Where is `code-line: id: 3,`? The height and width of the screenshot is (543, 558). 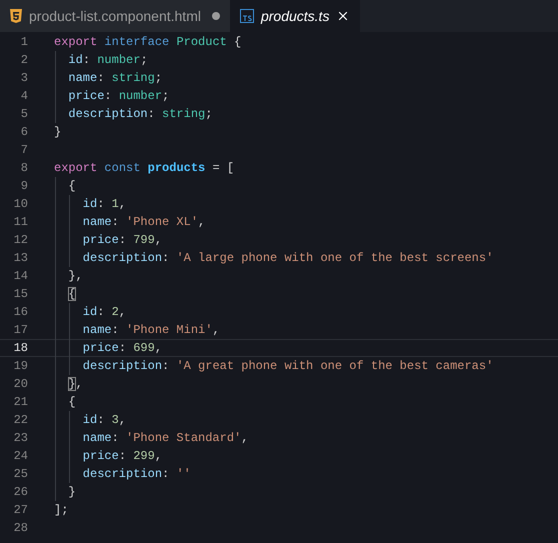 code-line: id: 3, is located at coordinates (104, 420).